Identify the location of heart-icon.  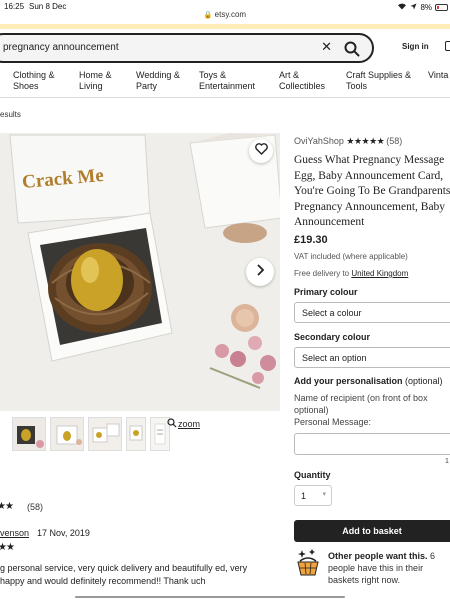
(261, 151).